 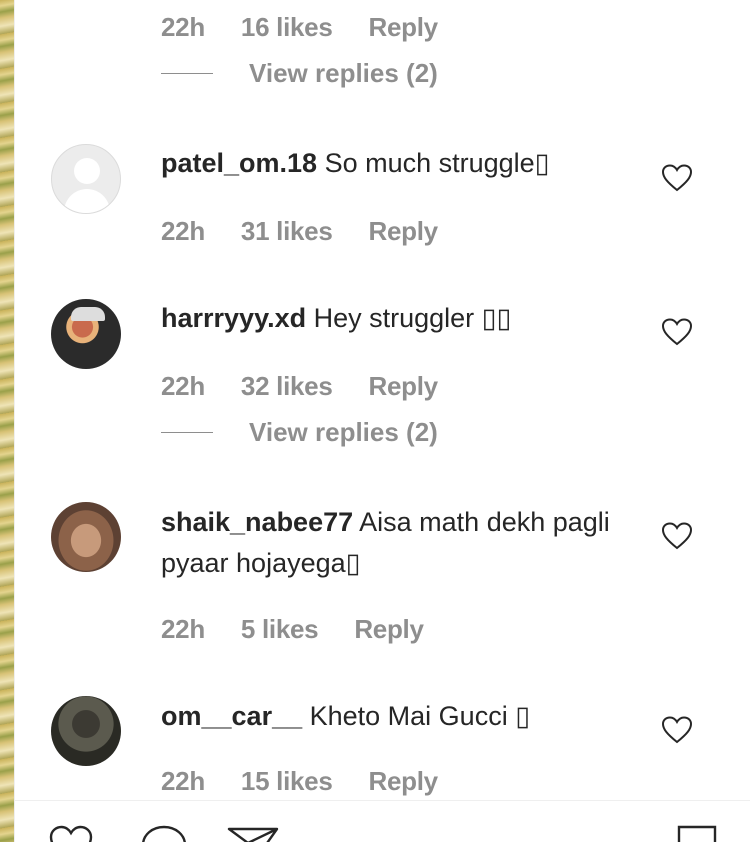 What do you see at coordinates (88, 314) in the screenshot?
I see `avatar-detail-shape` at bounding box center [88, 314].